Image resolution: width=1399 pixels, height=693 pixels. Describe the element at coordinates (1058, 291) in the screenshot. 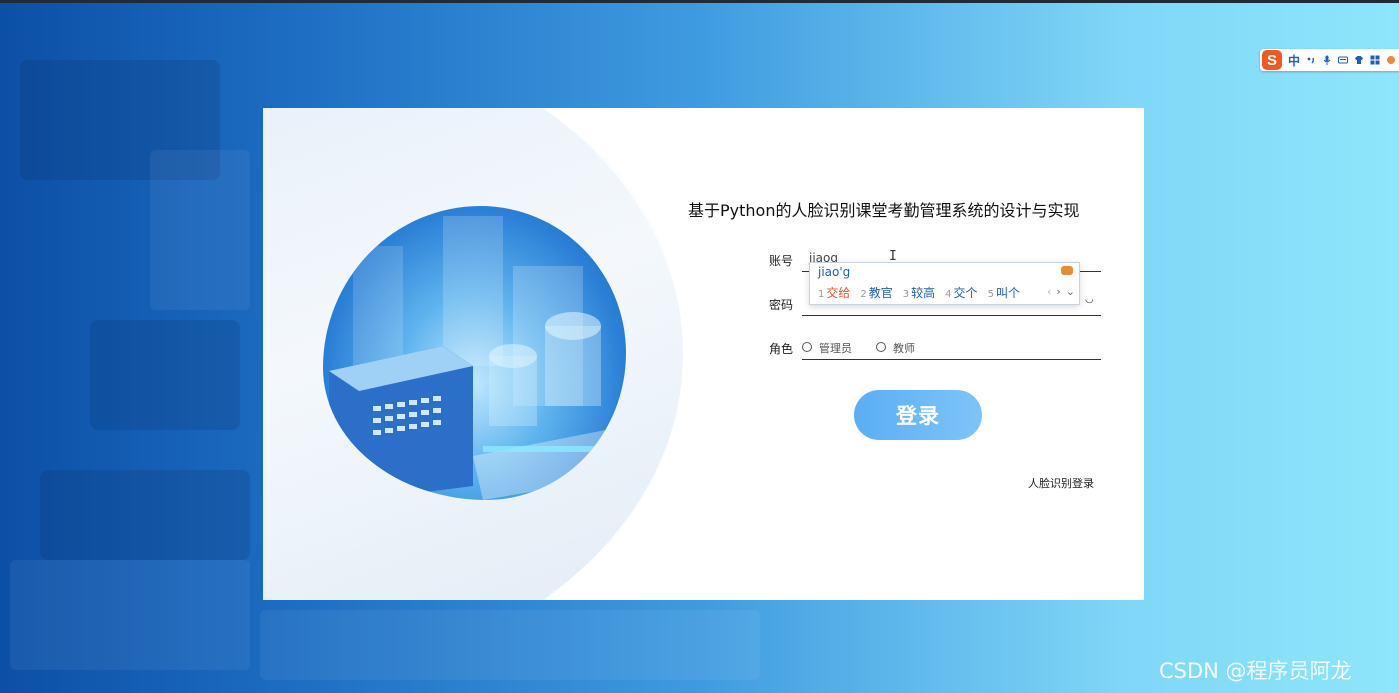

I see `chevron-right-icon: ›` at that location.